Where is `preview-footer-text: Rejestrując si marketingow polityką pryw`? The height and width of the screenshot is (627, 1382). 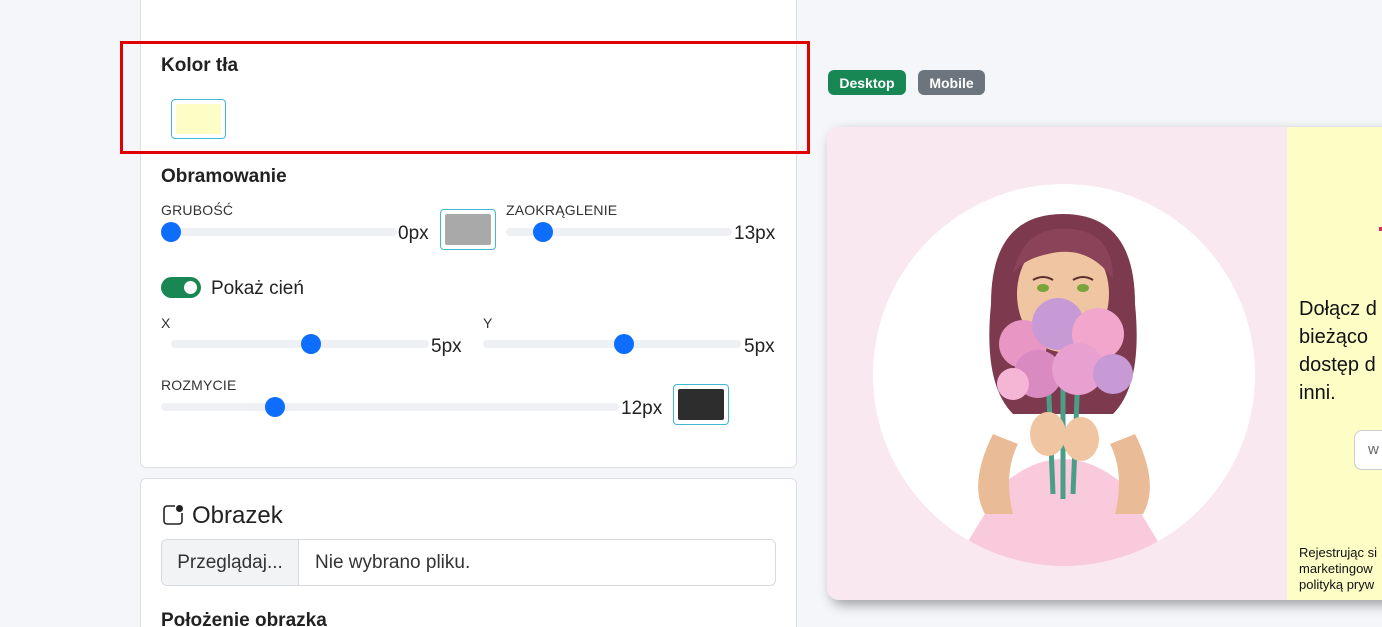
preview-footer-text: Rejestrując si marketingow polityką pryw is located at coordinates (1338, 568).